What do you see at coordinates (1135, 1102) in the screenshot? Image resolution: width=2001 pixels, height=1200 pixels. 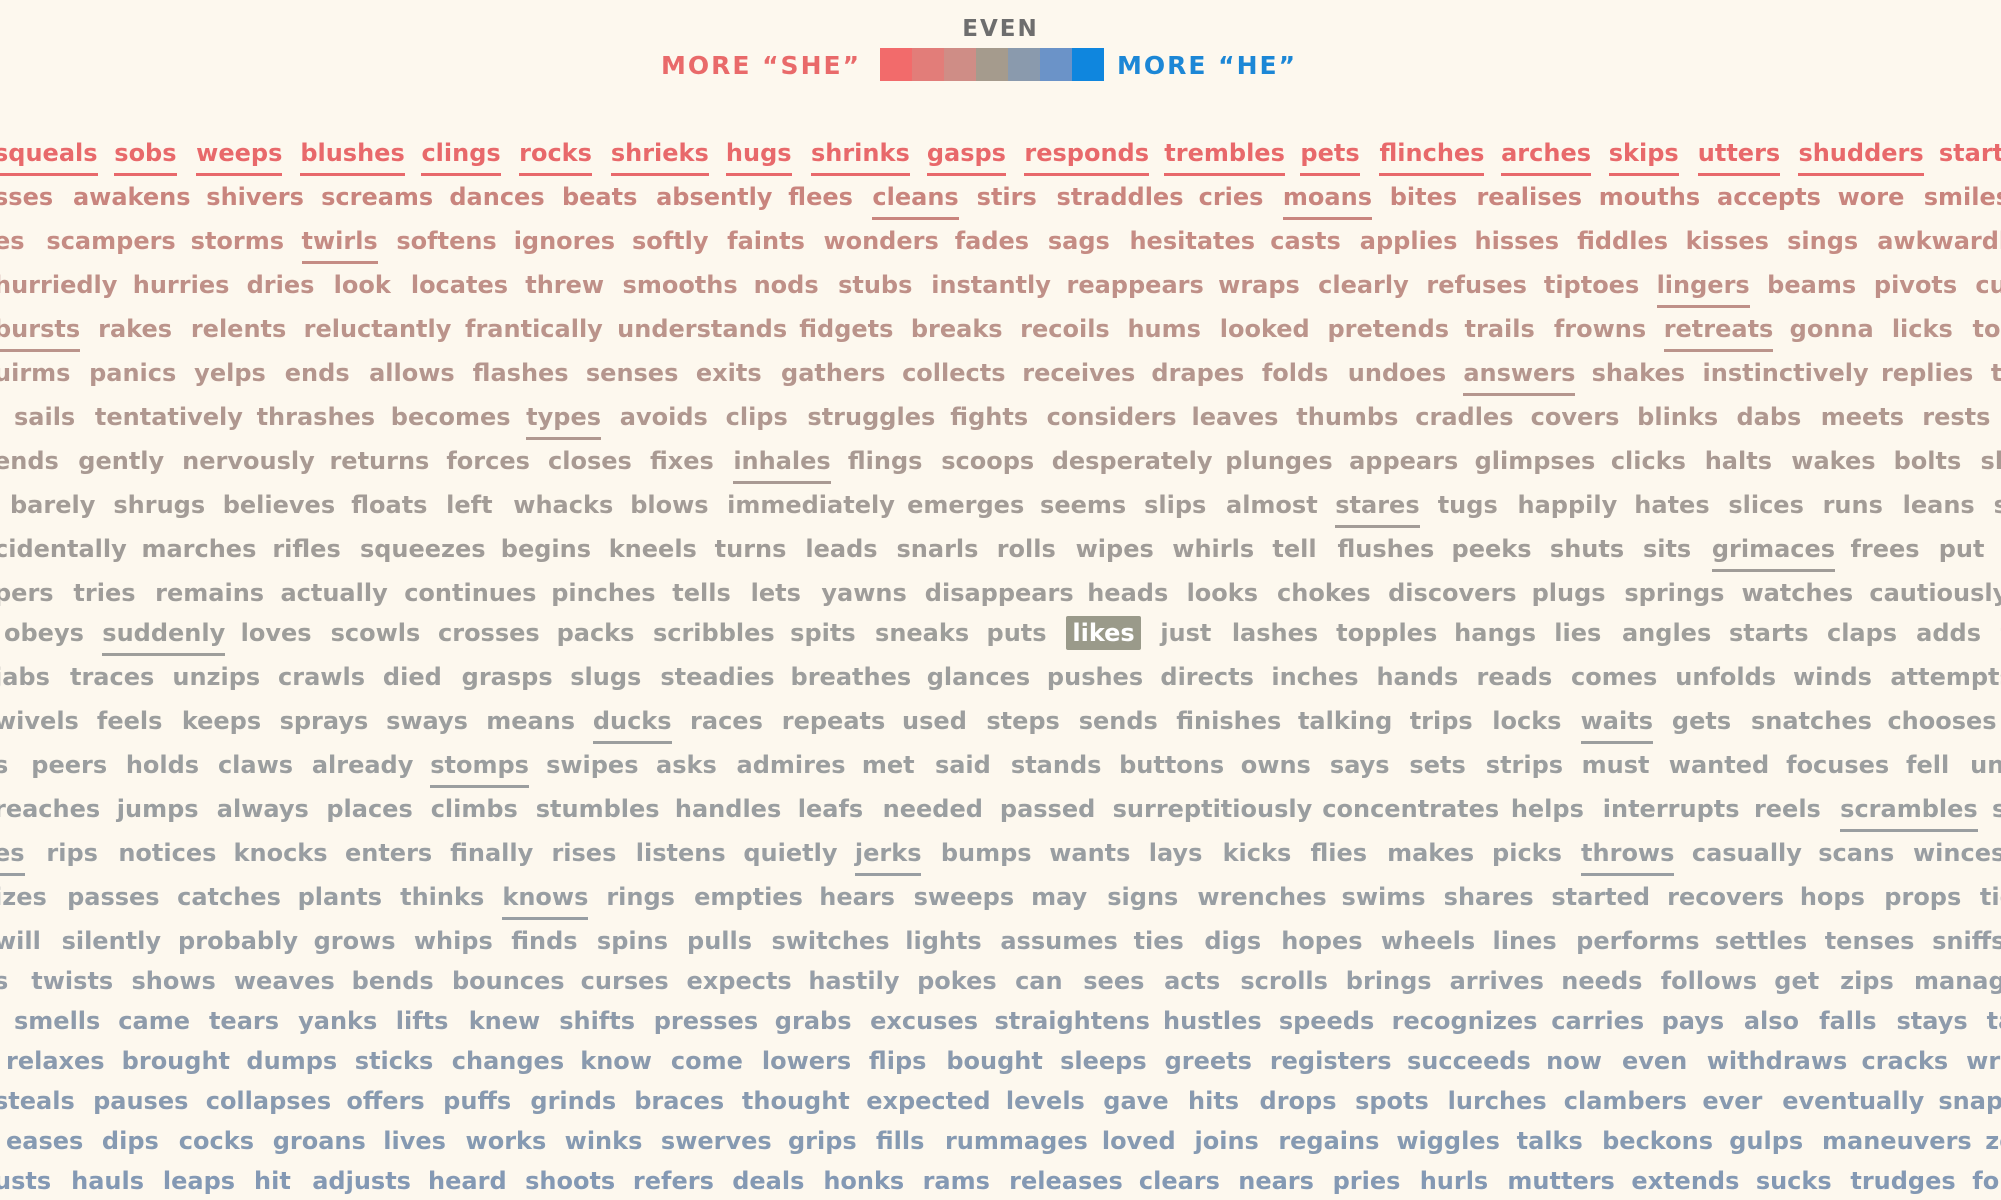 I see `word-item: gave` at bounding box center [1135, 1102].